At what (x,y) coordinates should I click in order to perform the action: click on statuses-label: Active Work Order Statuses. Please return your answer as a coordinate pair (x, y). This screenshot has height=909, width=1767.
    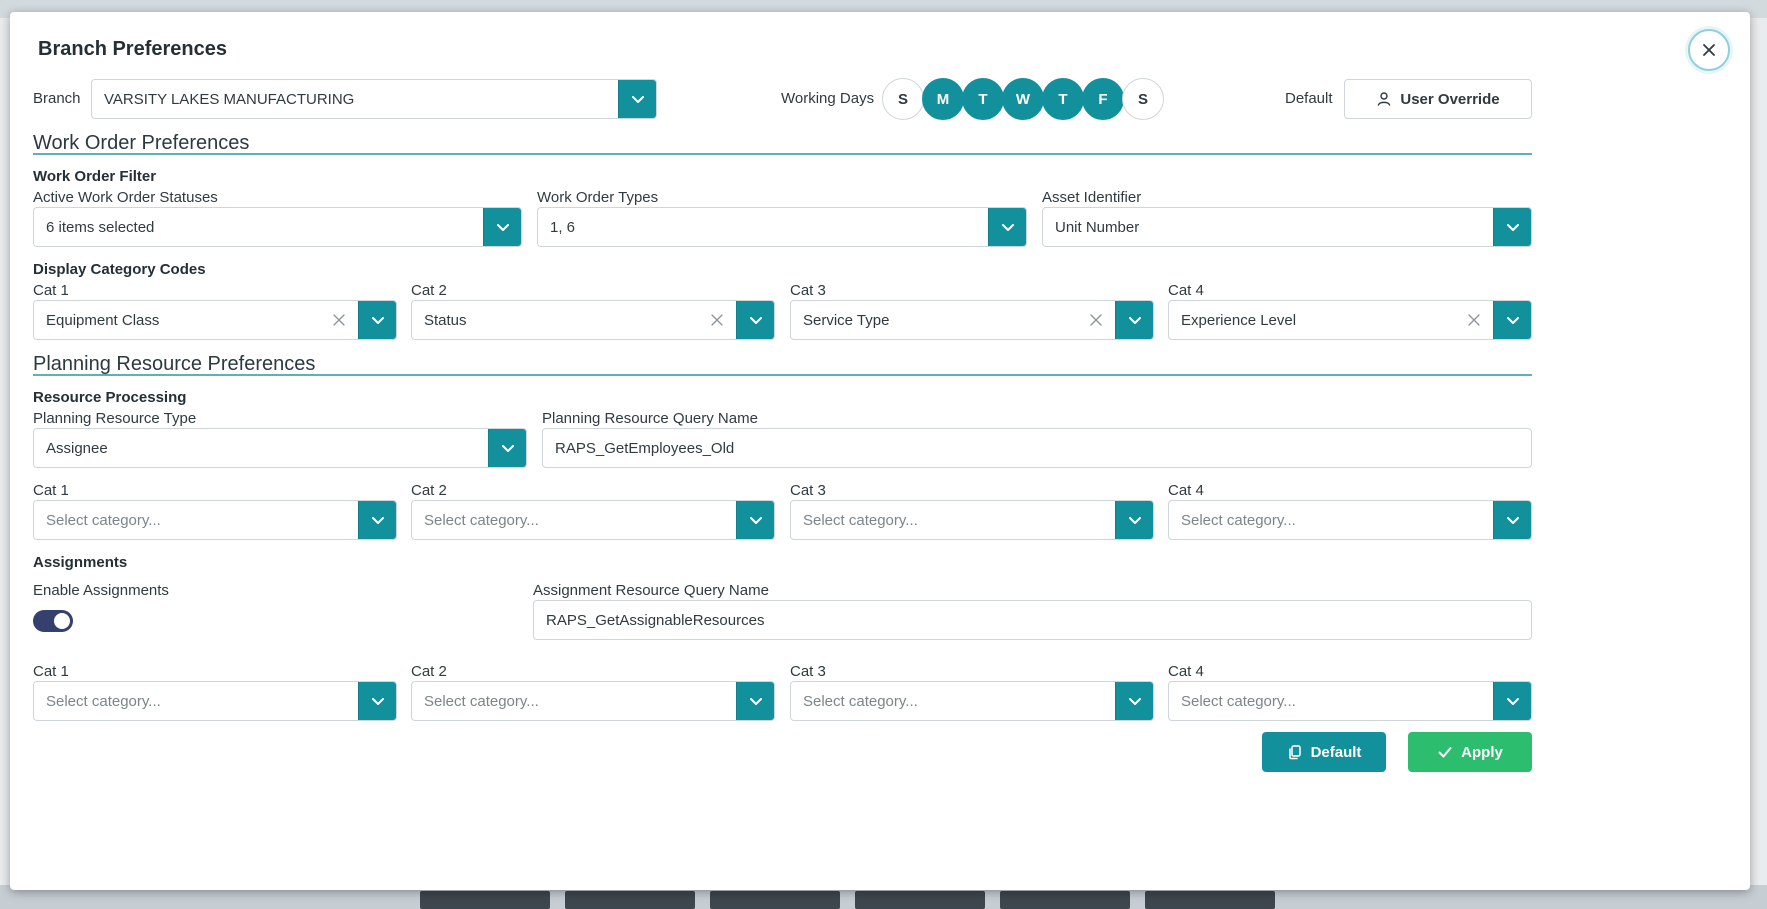
    Looking at the image, I should click on (125, 197).